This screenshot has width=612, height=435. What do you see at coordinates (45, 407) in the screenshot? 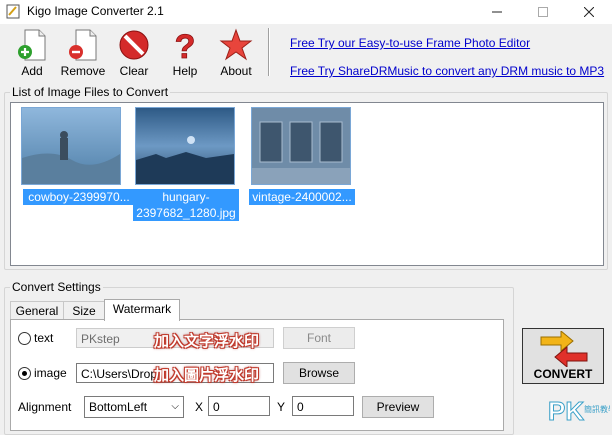
I see `alignment-label: Alignment` at bounding box center [45, 407].